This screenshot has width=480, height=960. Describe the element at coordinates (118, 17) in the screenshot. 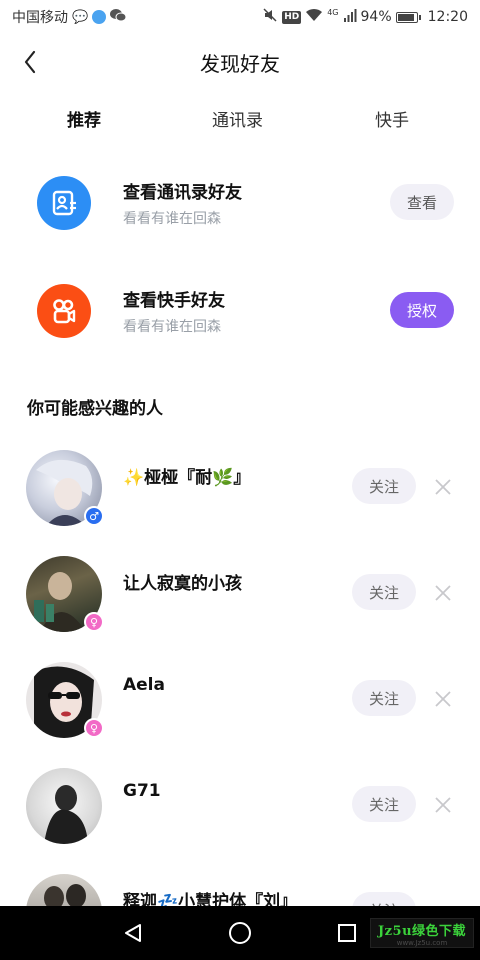

I see `wechat-icon` at that location.